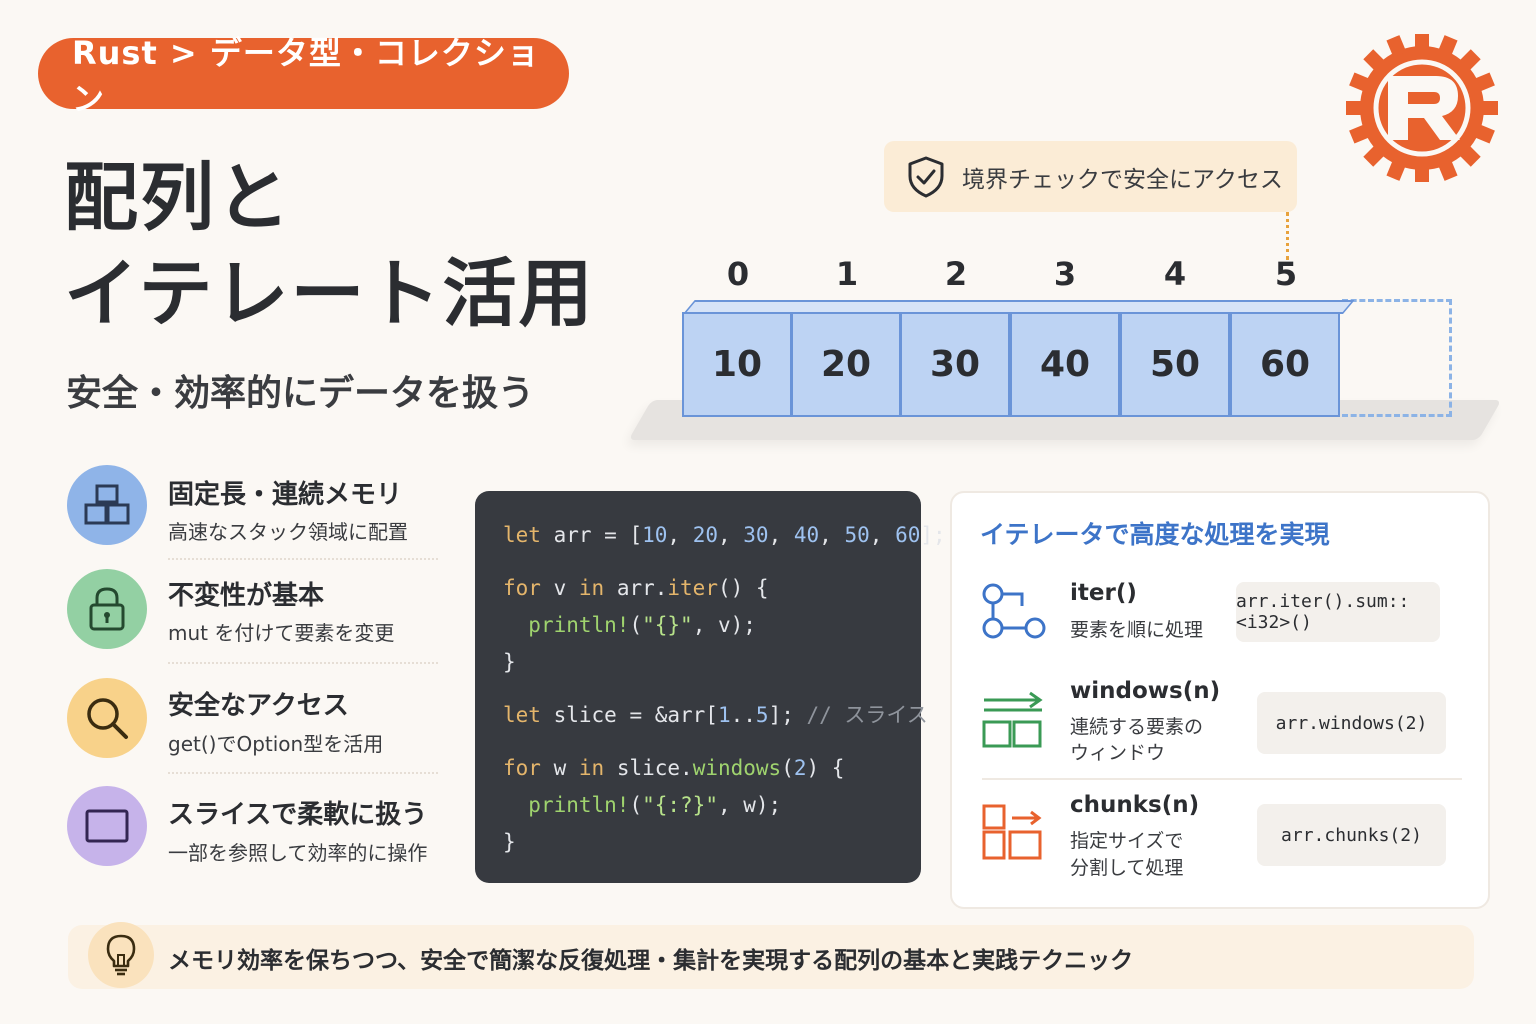 This screenshot has height=1024, width=1536. Describe the element at coordinates (281, 633) in the screenshot. I see `feature-desc: mut を付けて要素を変更` at that location.